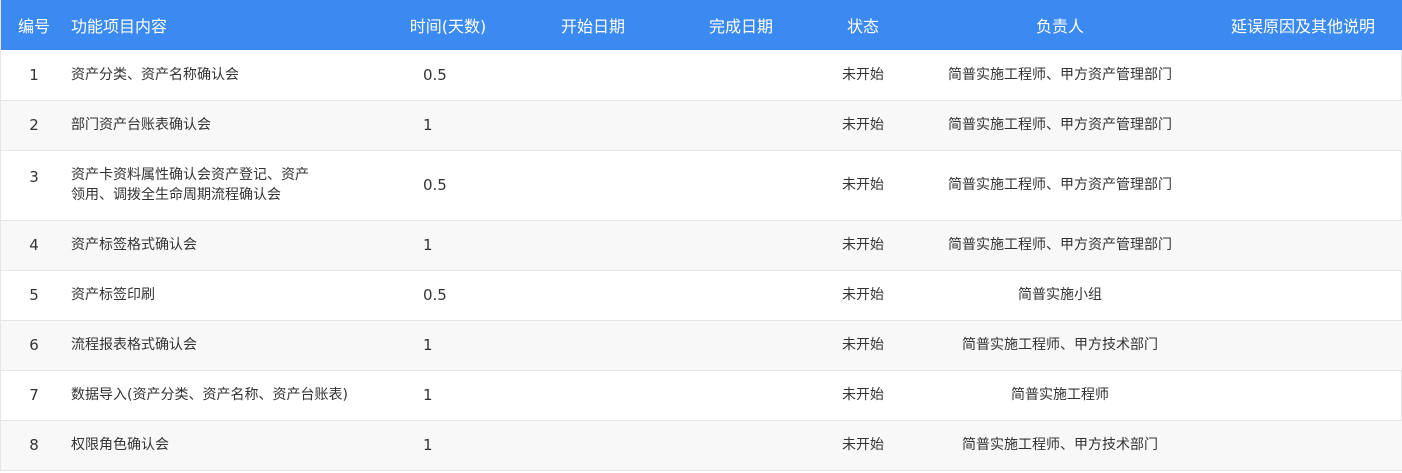 This screenshot has height=473, width=1402. I want to click on table-row: 2 部门资产台账表确认会 1 未开始 简普实施工程师、甲方资产管理部门, so click(701, 125).